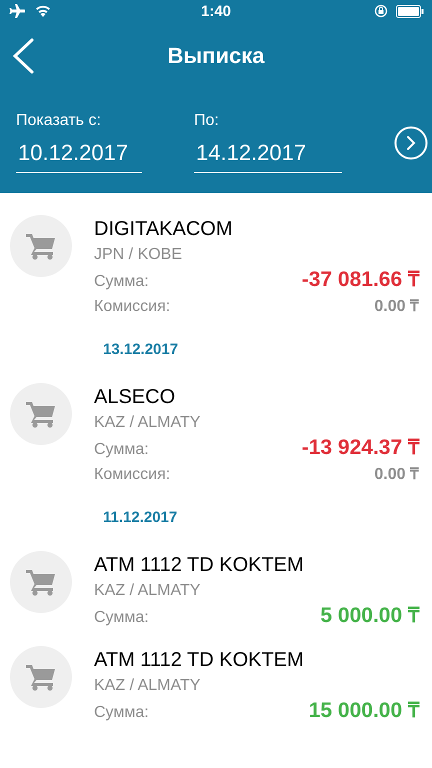  What do you see at coordinates (79, 156) in the screenshot?
I see `from-date-field: 10.12.2017` at bounding box center [79, 156].